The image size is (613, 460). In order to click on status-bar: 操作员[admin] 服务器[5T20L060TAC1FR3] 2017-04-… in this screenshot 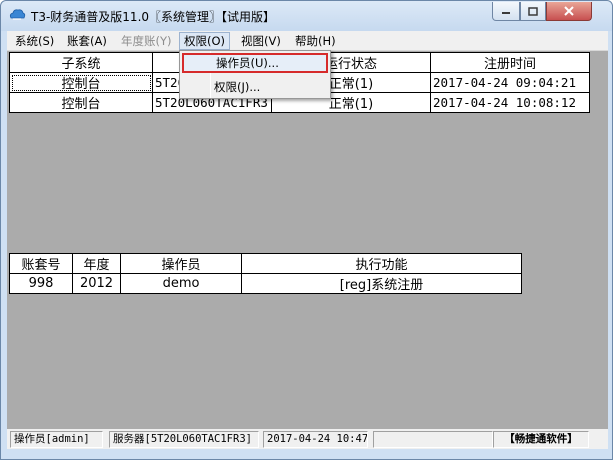, I will do `click(307, 439)`.